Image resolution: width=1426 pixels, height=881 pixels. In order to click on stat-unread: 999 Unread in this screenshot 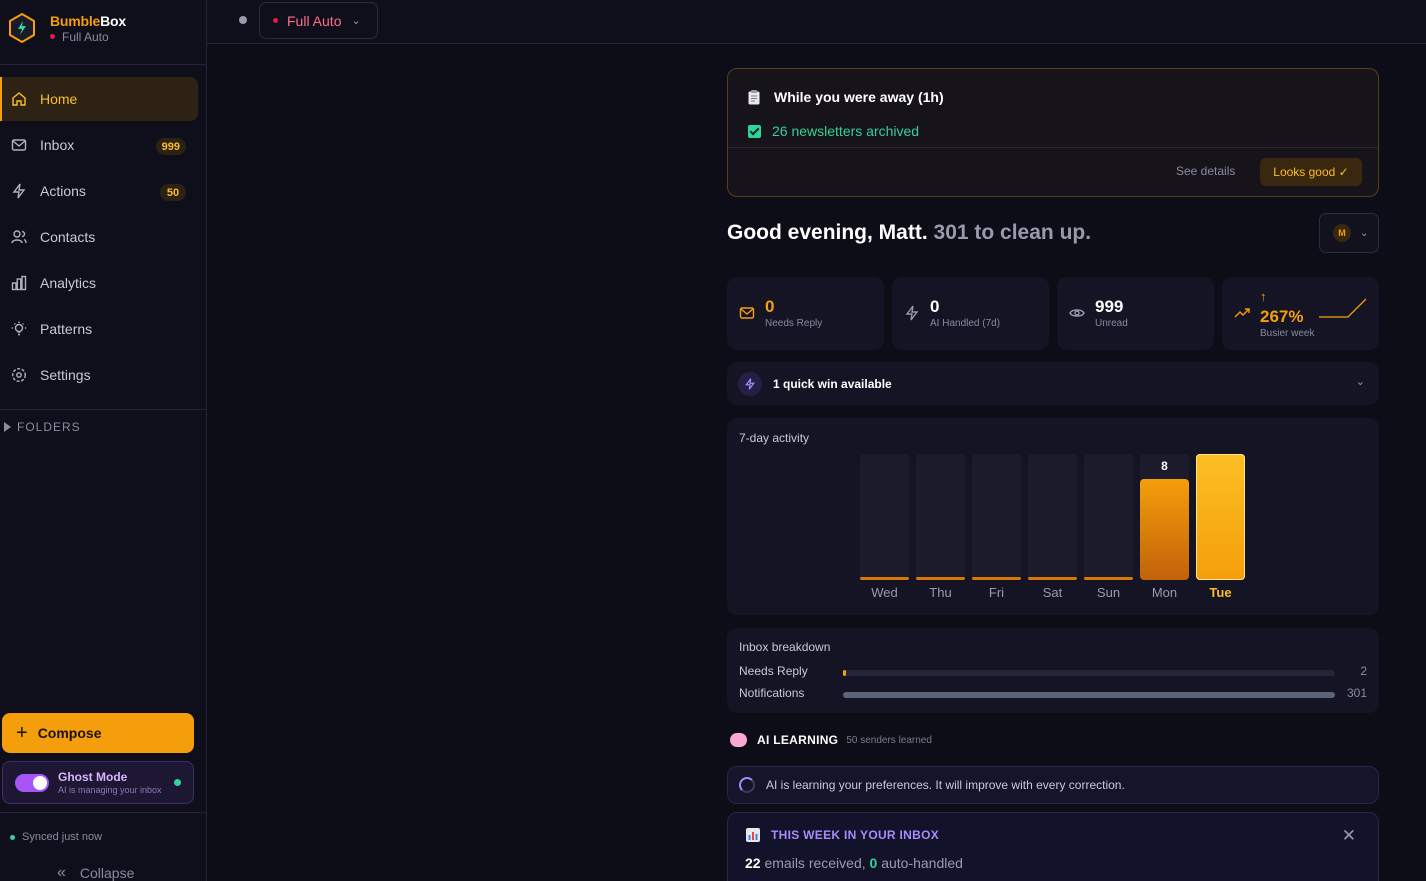, I will do `click(1135, 313)`.